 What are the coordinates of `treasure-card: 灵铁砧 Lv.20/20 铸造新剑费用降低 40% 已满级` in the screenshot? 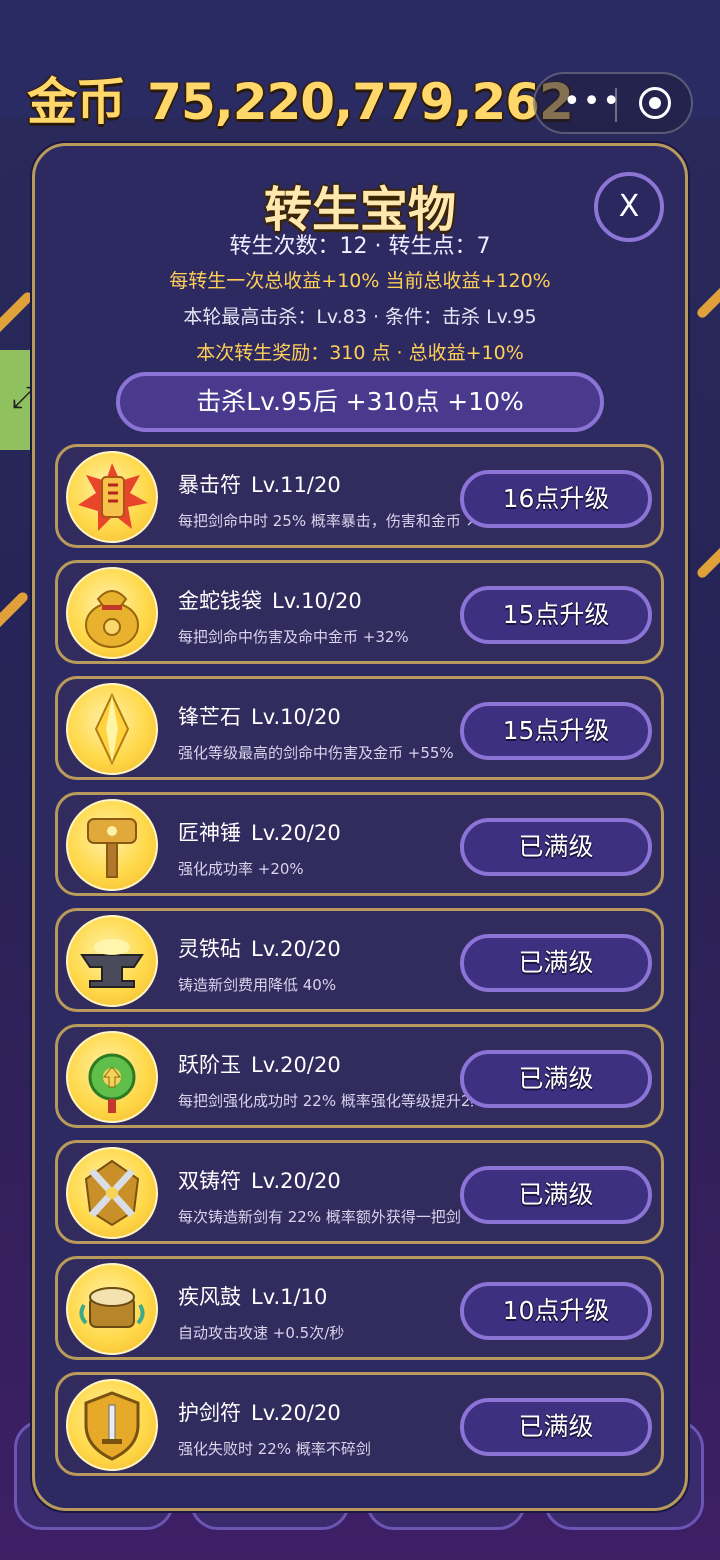 It's located at (359, 960).